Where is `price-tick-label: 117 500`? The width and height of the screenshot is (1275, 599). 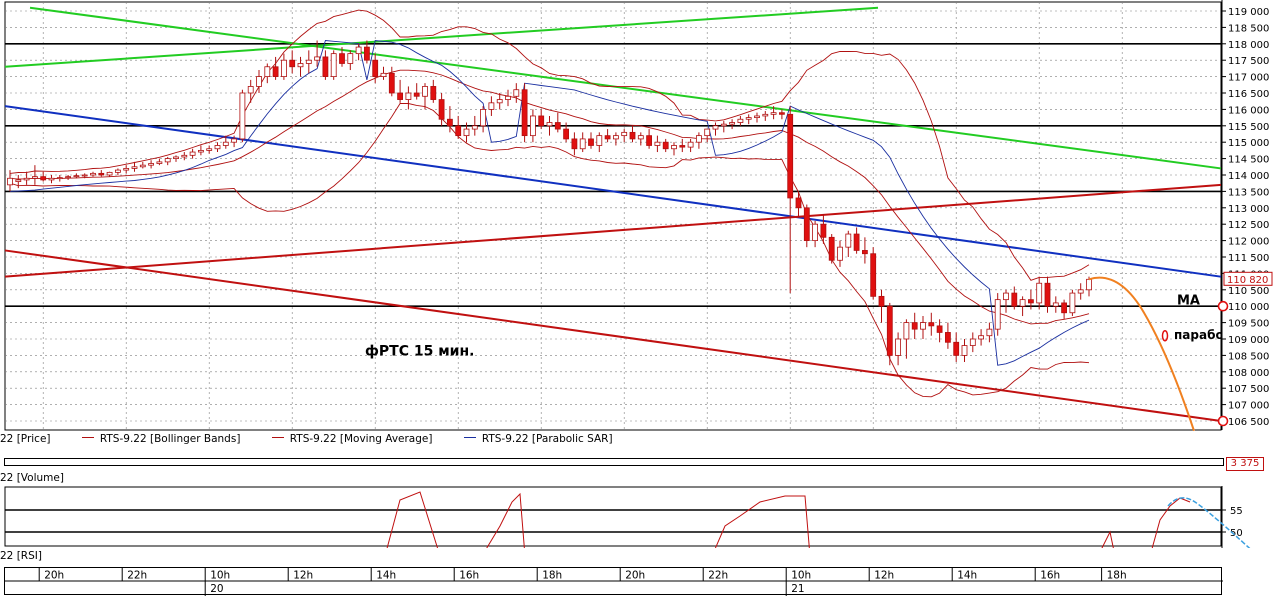 price-tick-label: 117 500 is located at coordinates (1248, 61).